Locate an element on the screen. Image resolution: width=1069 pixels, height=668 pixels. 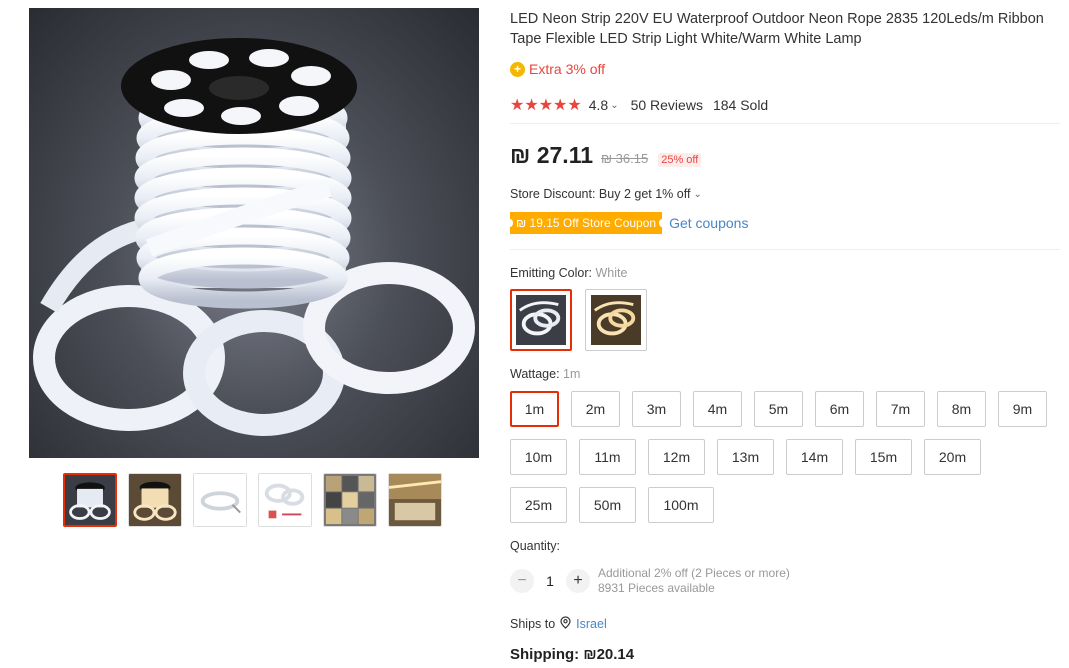
ships-to-label: Ships to is located at coordinates (533, 624).